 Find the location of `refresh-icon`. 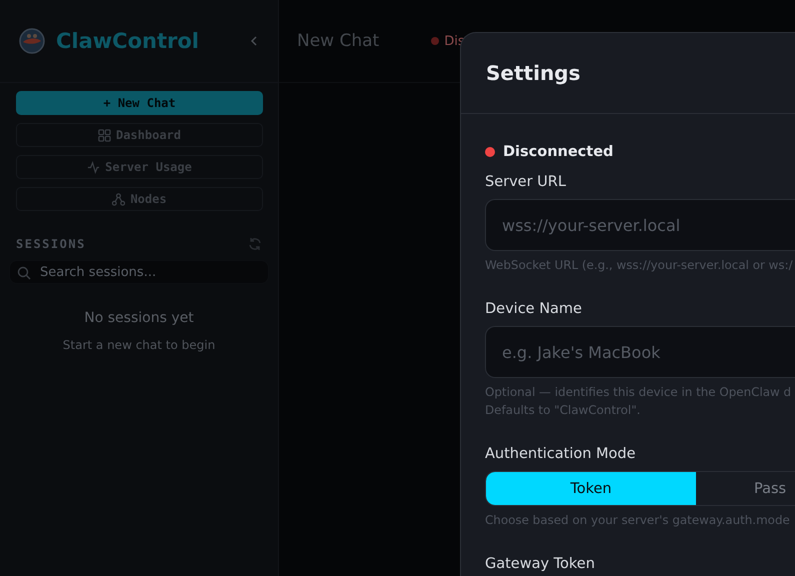

refresh-icon is located at coordinates (255, 244).